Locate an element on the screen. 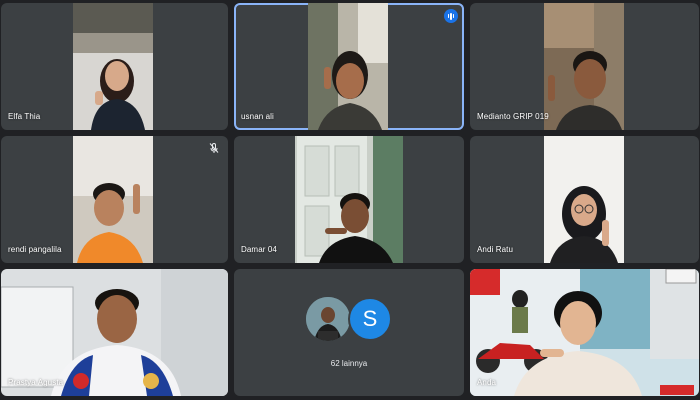 The width and height of the screenshot is (700, 400). others-count-label: 62 lainnya is located at coordinates (349, 363).